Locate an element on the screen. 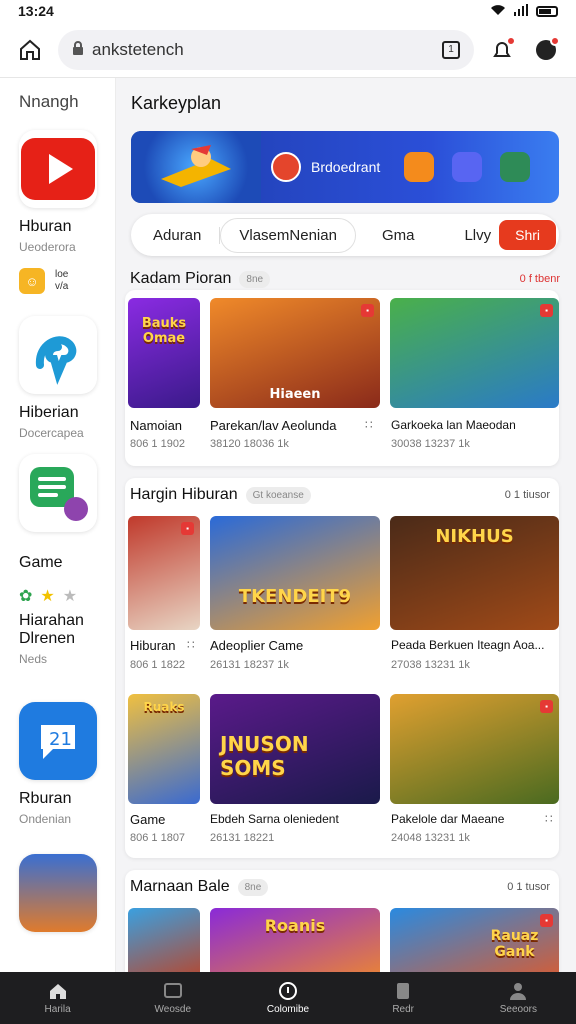 The width and height of the screenshot is (576, 1024). sidebar-small-app: ☺ loe v/a is located at coordinates (67, 281).